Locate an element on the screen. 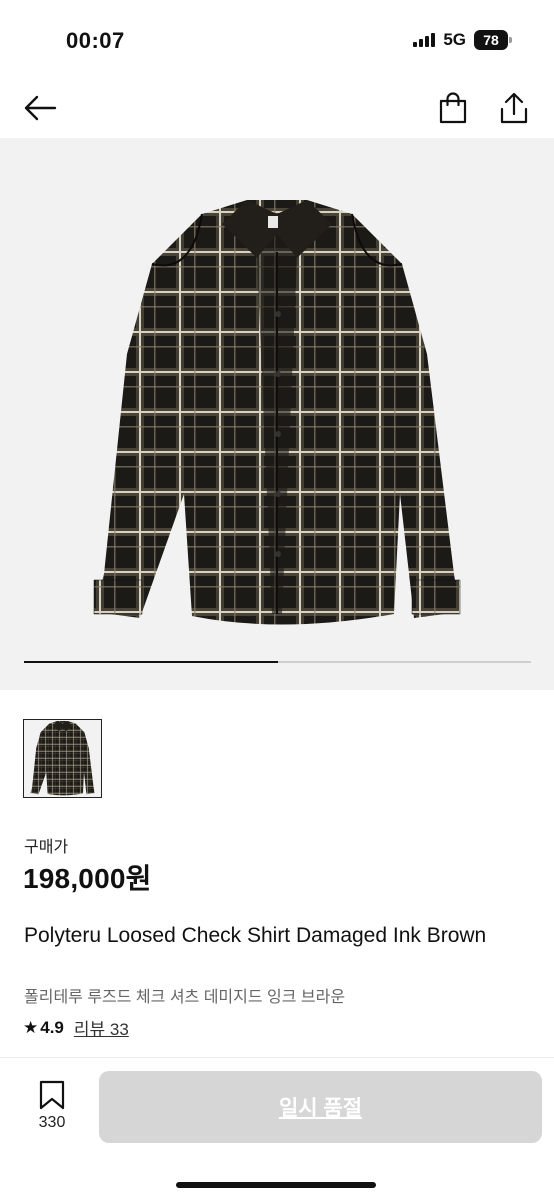  price-value: 198,000원 is located at coordinates (87, 878).